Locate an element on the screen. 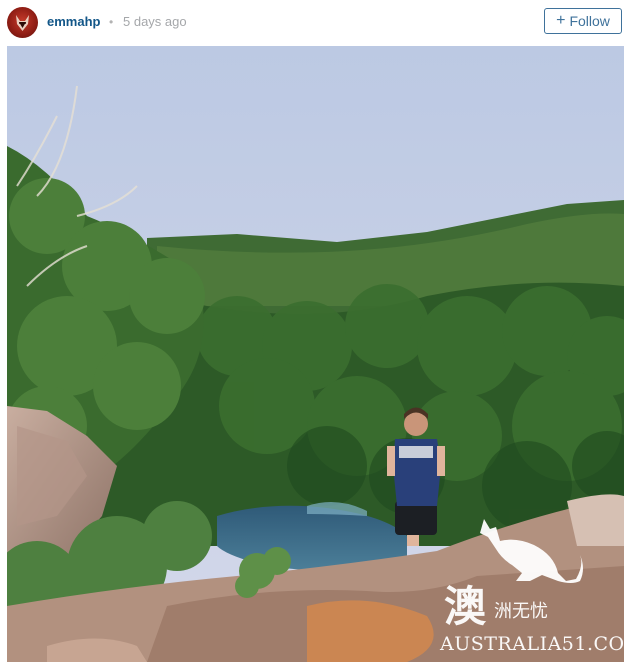 This screenshot has width=632, height=670. watermark-char: 澳 is located at coordinates (465, 606).